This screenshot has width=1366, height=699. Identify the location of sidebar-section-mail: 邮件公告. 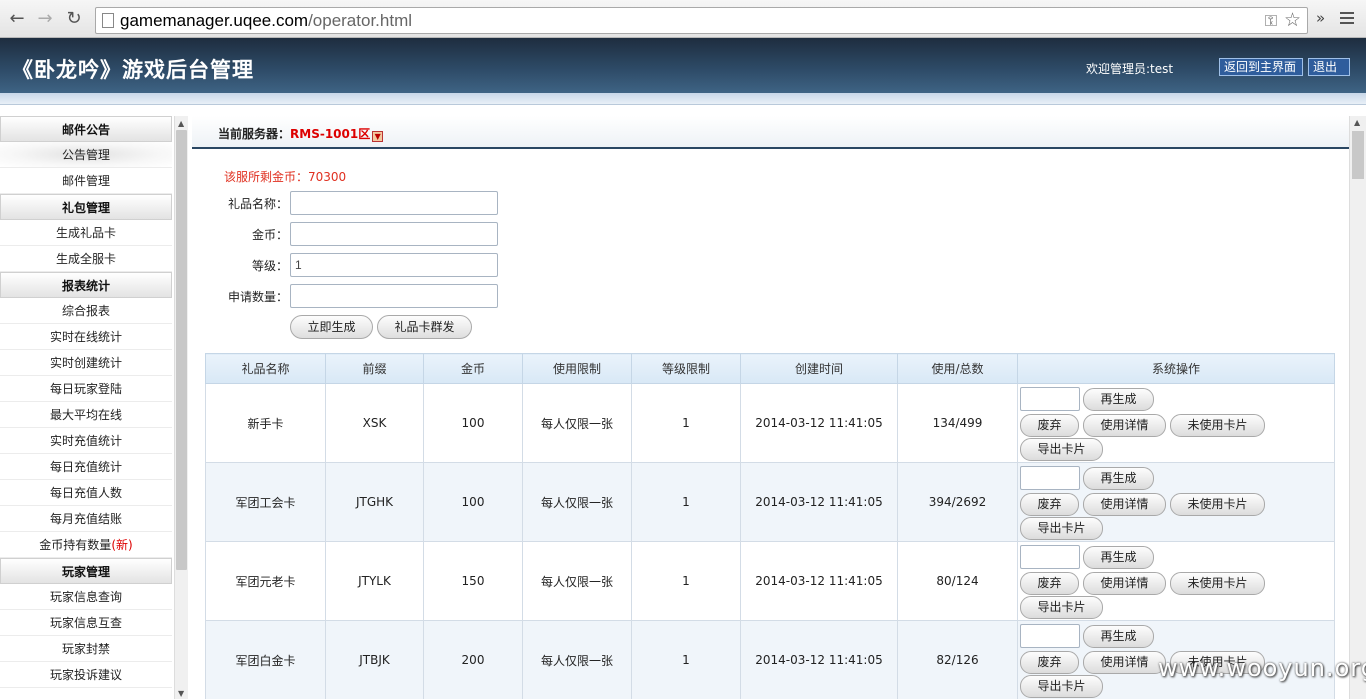
(86, 129).